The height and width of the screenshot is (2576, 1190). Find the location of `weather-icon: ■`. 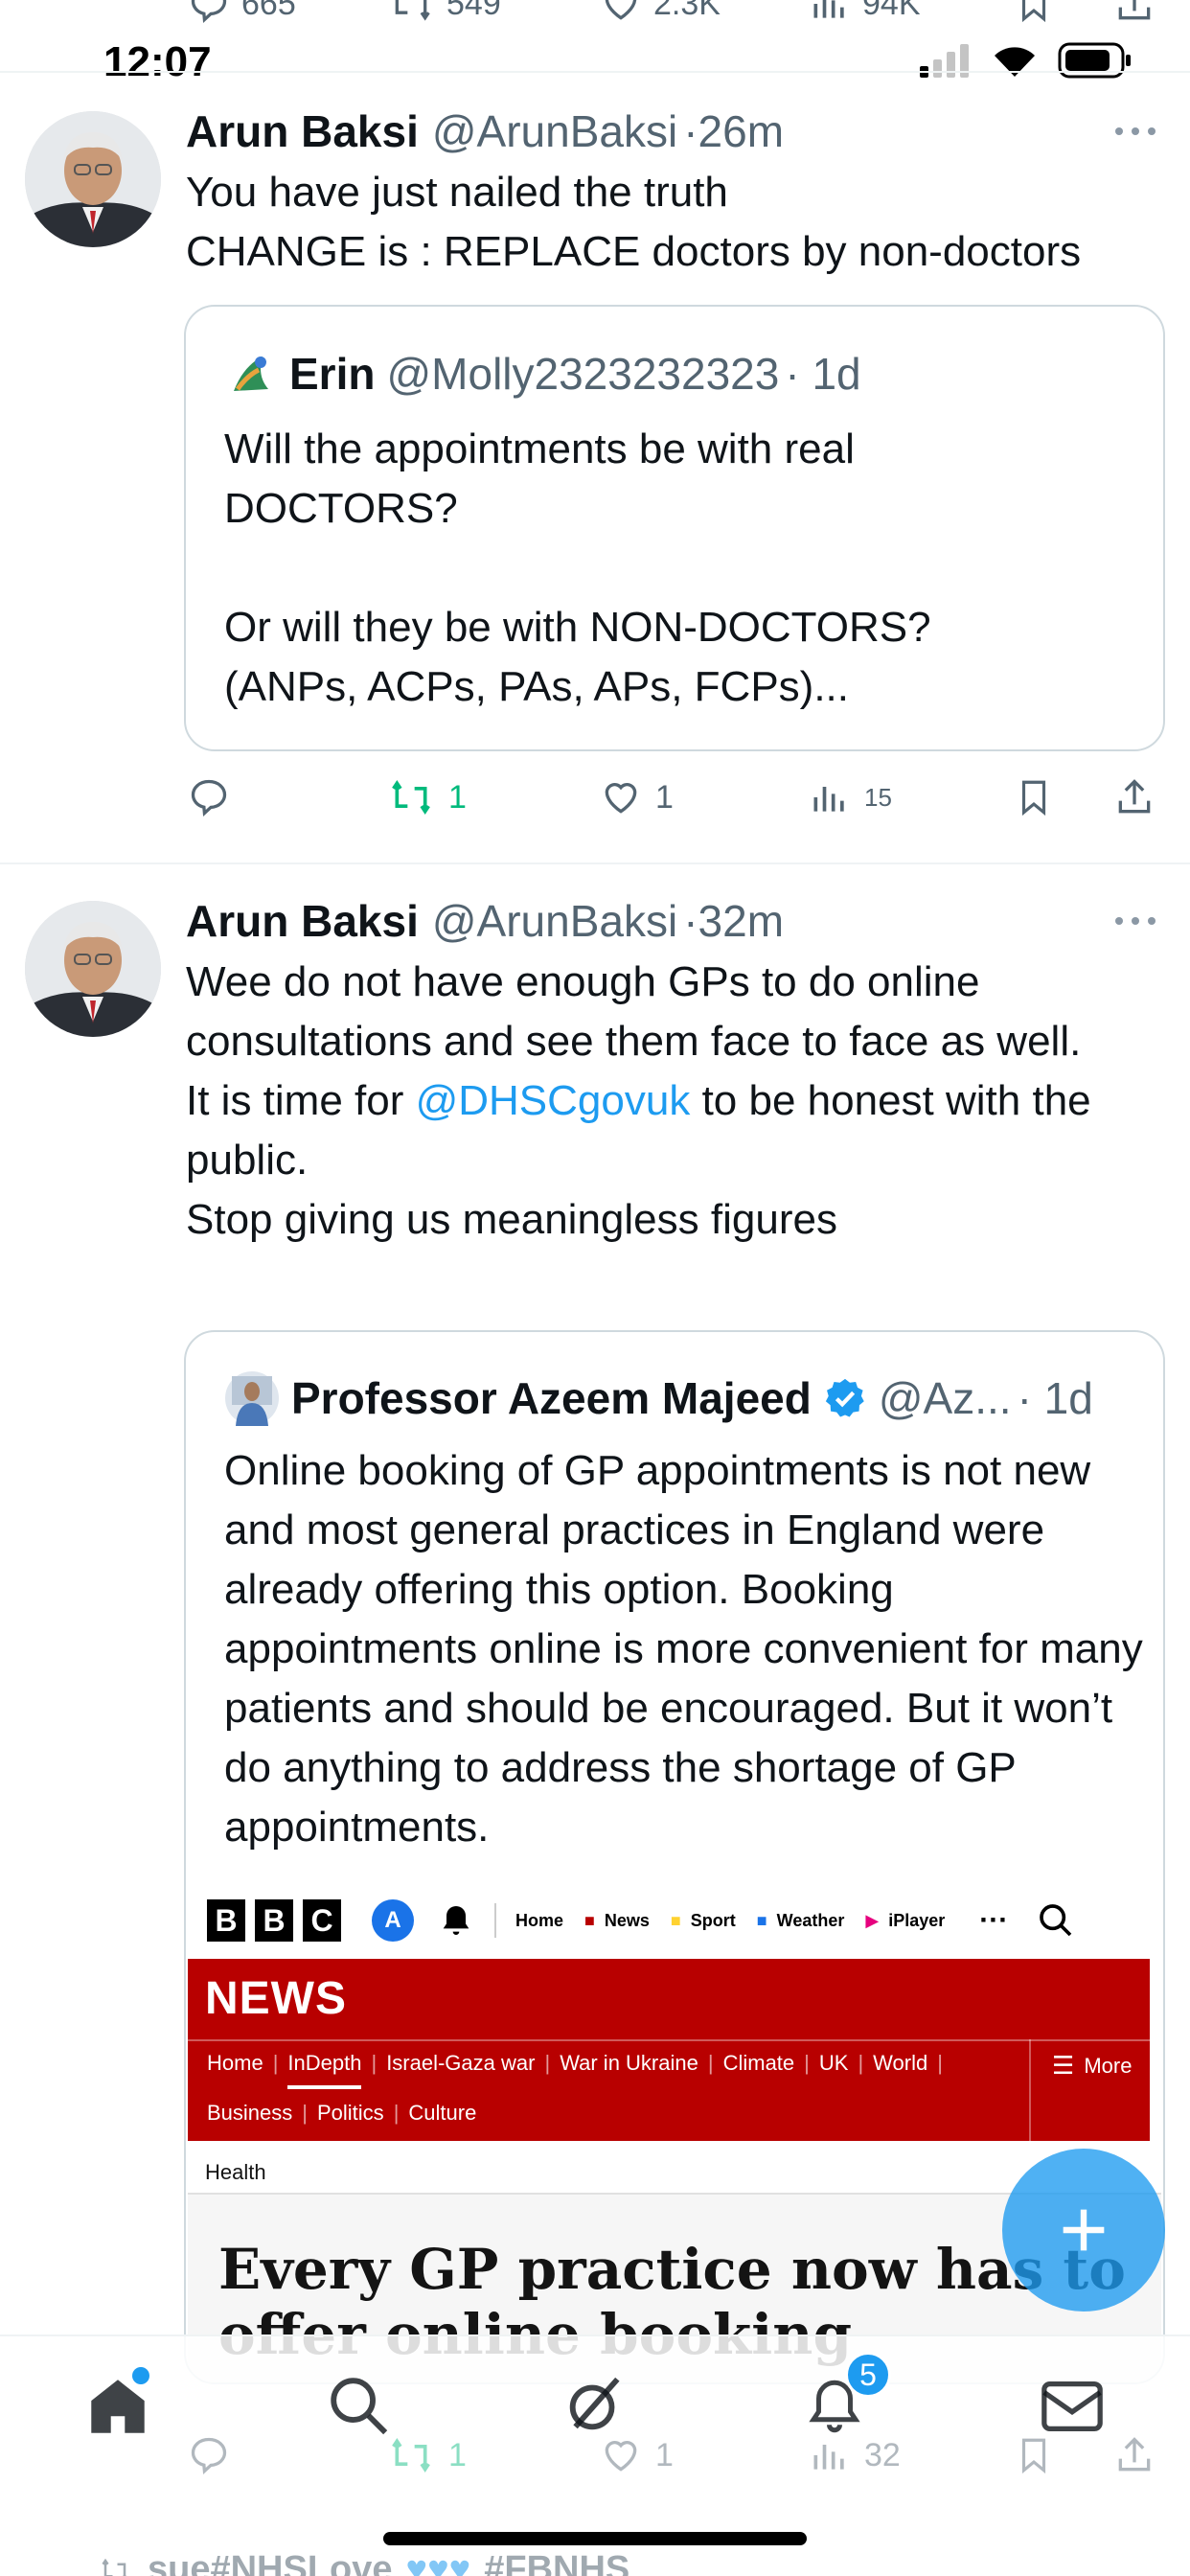

weather-icon: ■ is located at coordinates (762, 1920).